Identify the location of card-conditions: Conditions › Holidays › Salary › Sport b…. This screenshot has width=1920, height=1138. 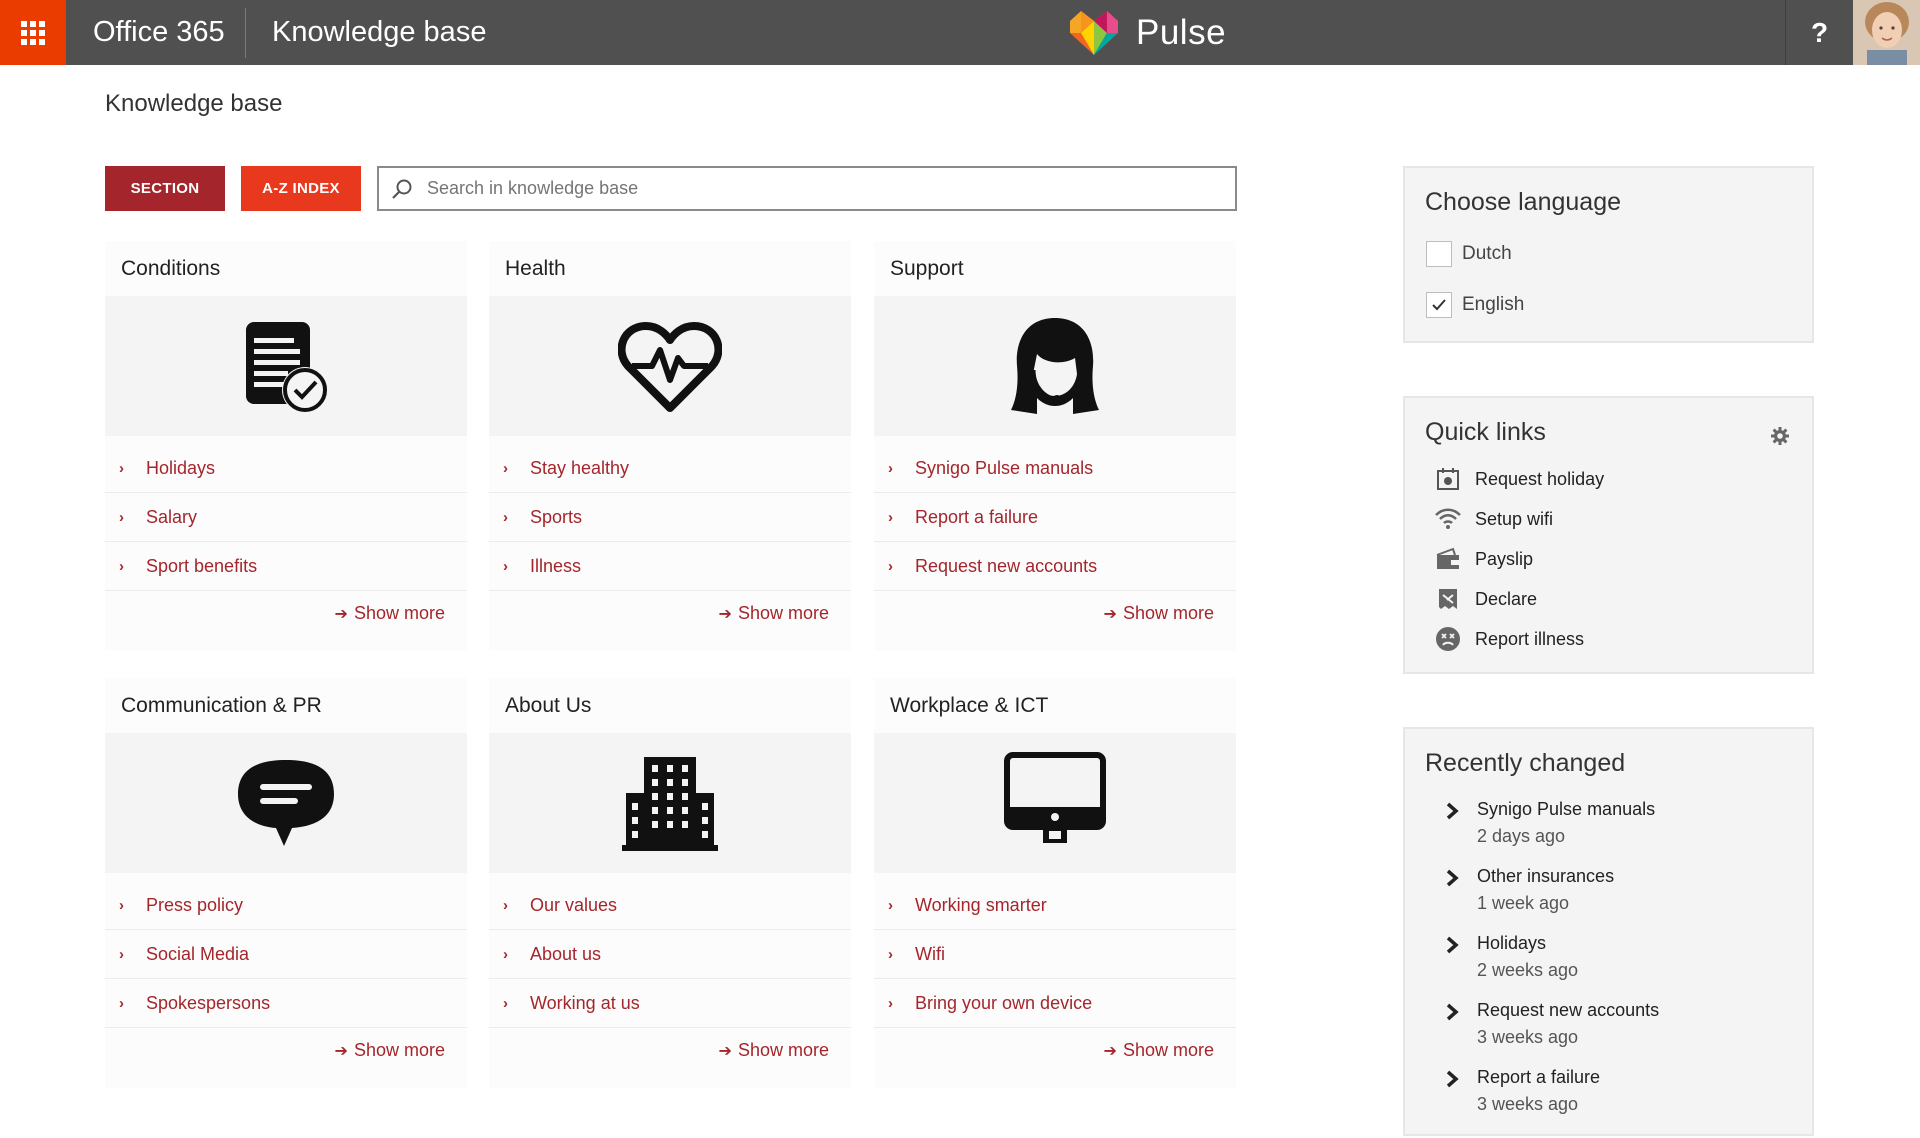
(286, 446).